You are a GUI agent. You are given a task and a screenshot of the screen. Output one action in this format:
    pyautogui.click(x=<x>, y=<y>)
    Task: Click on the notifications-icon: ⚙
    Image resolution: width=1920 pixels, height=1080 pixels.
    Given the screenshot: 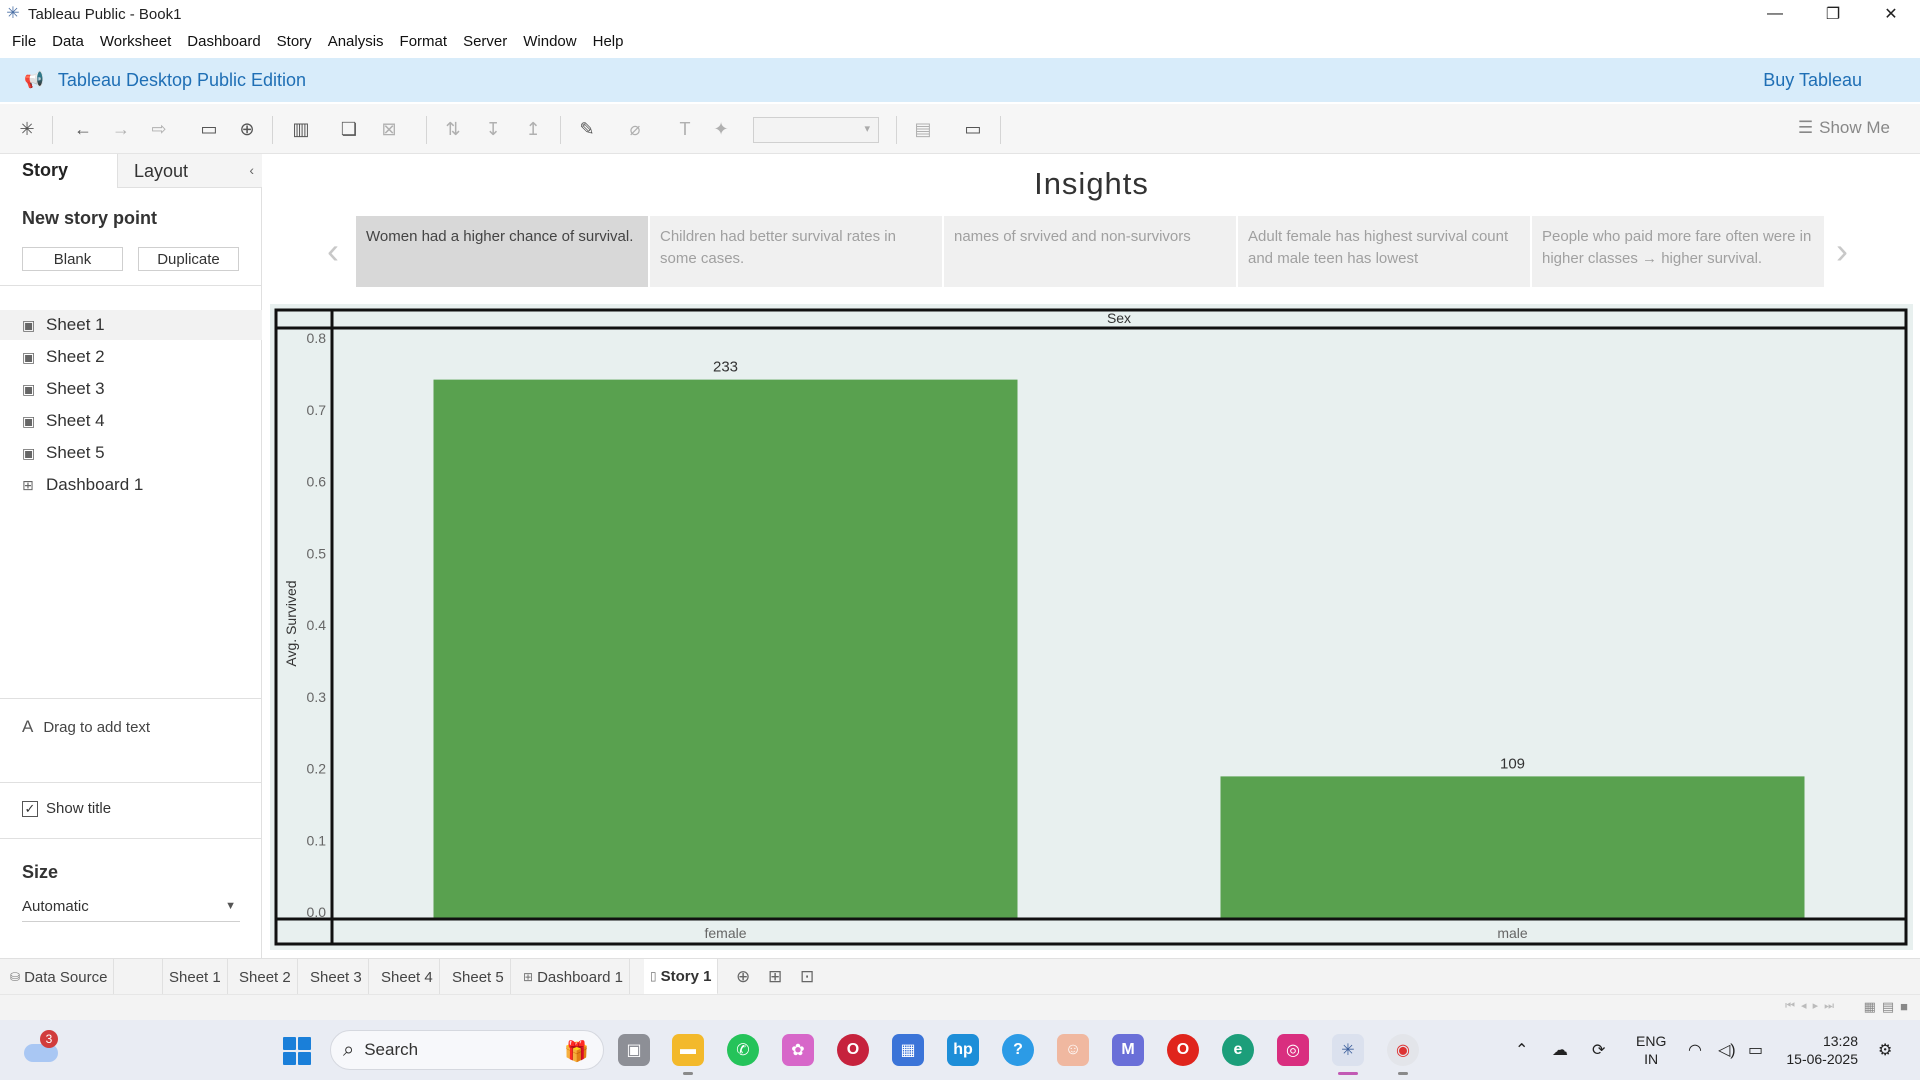 What is the action you would take?
    pyautogui.click(x=1885, y=1050)
    